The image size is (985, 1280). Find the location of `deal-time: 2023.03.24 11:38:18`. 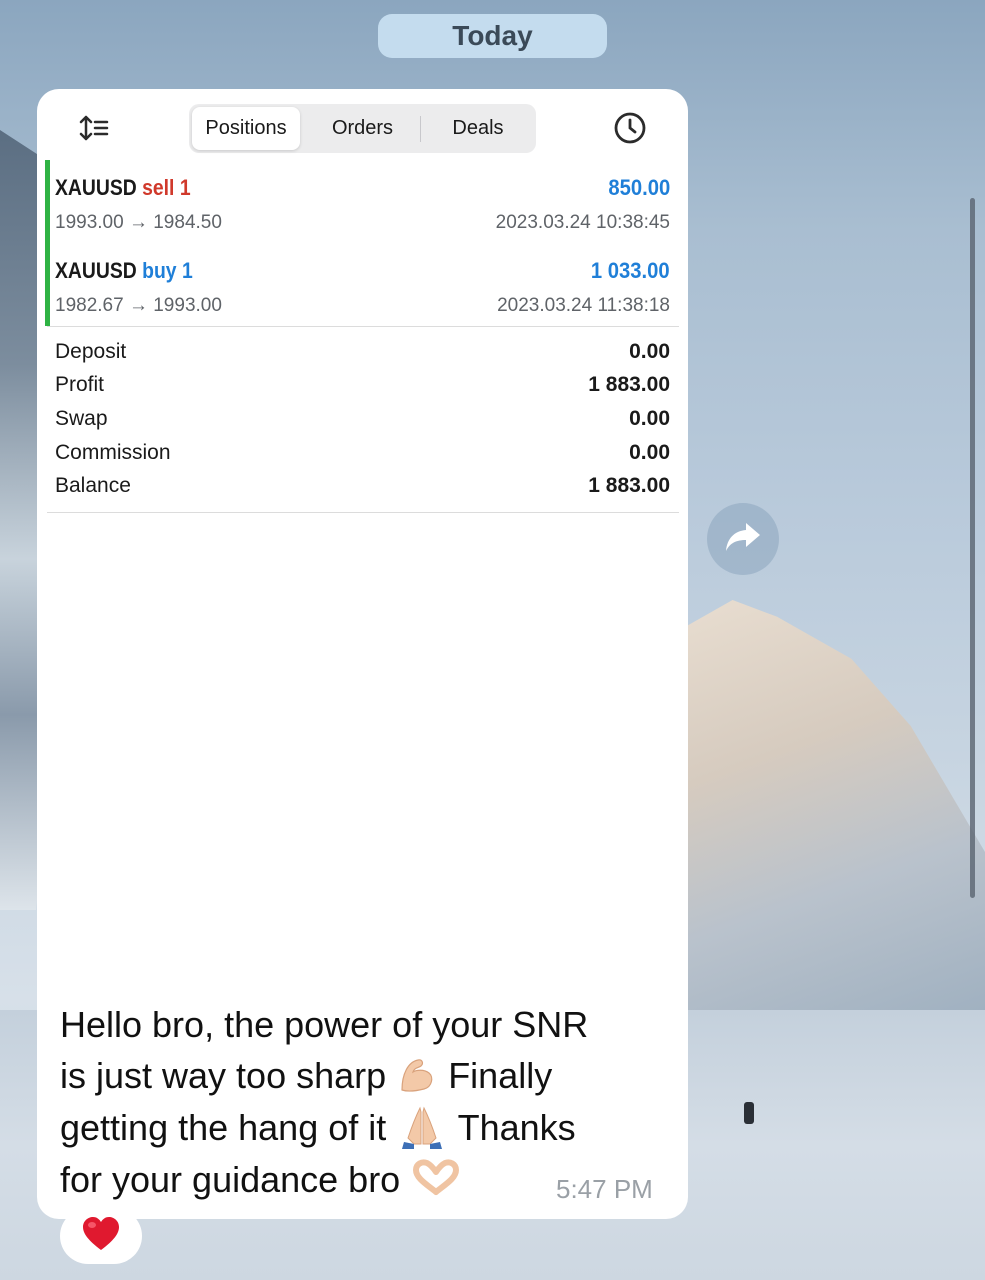

deal-time: 2023.03.24 11:38:18 is located at coordinates (583, 305).